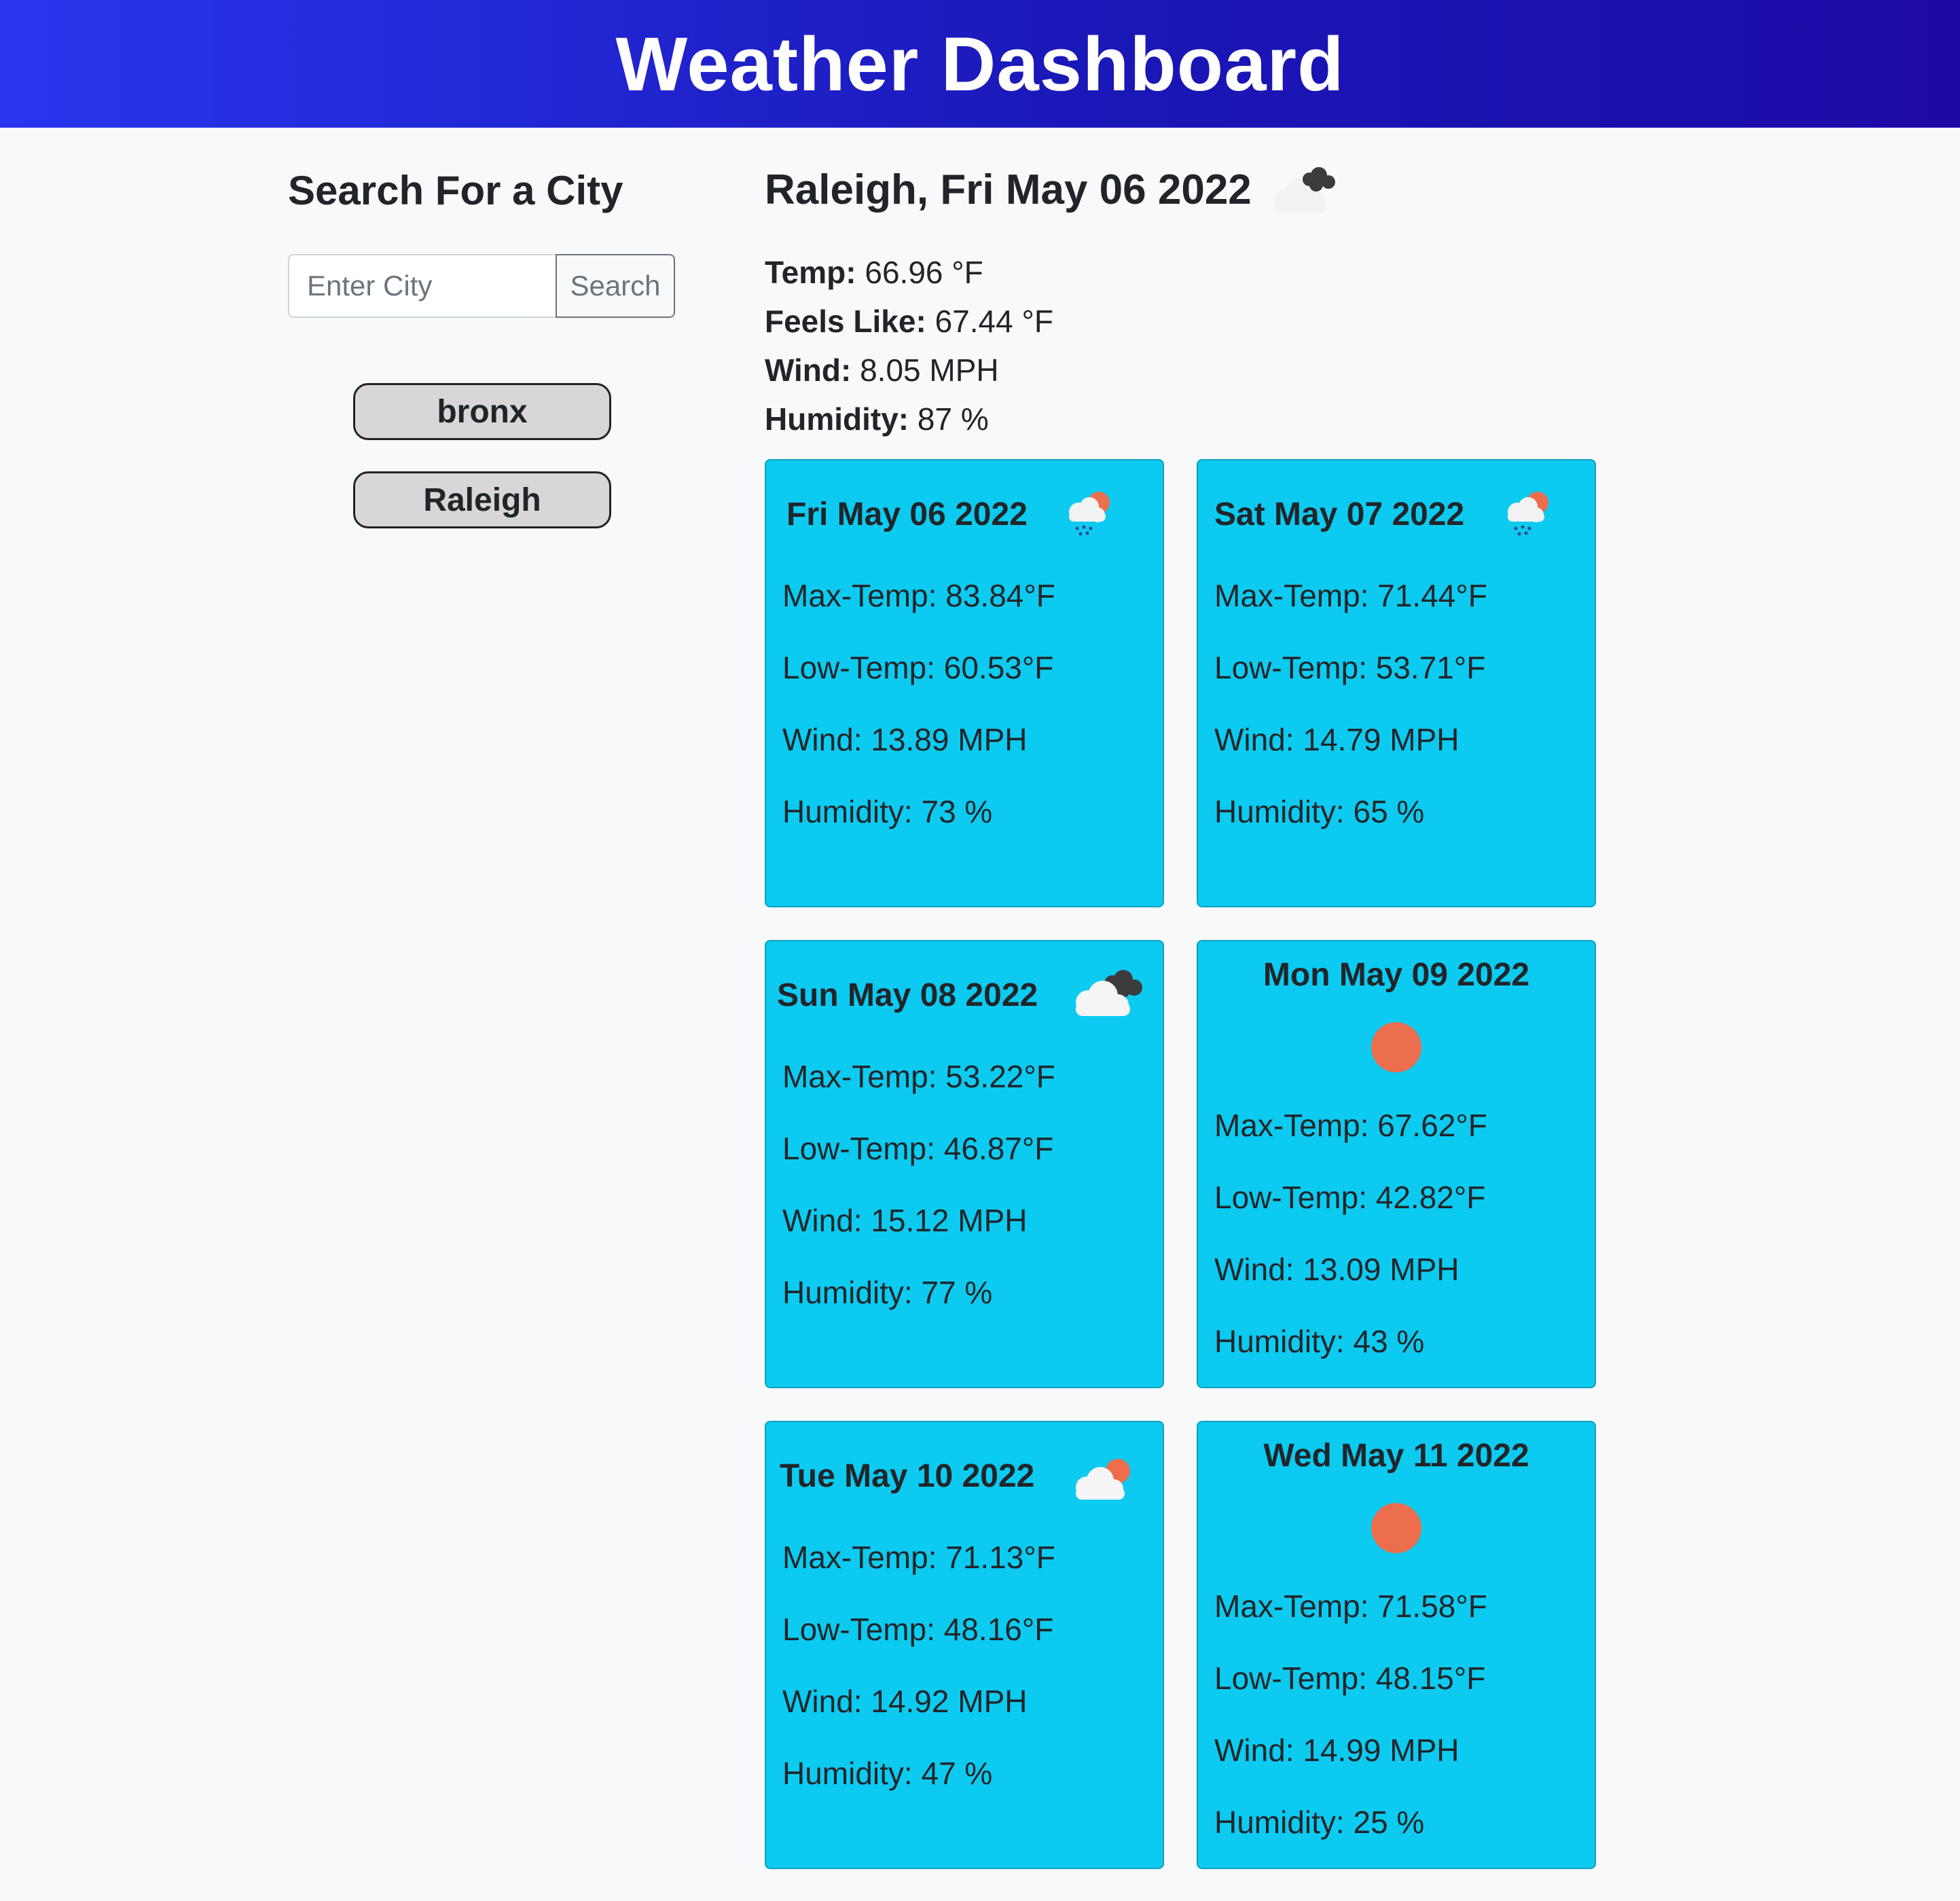 The height and width of the screenshot is (1901, 1960). What do you see at coordinates (874, 272) in the screenshot?
I see `current-temp: Temp: 66.96 °F` at bounding box center [874, 272].